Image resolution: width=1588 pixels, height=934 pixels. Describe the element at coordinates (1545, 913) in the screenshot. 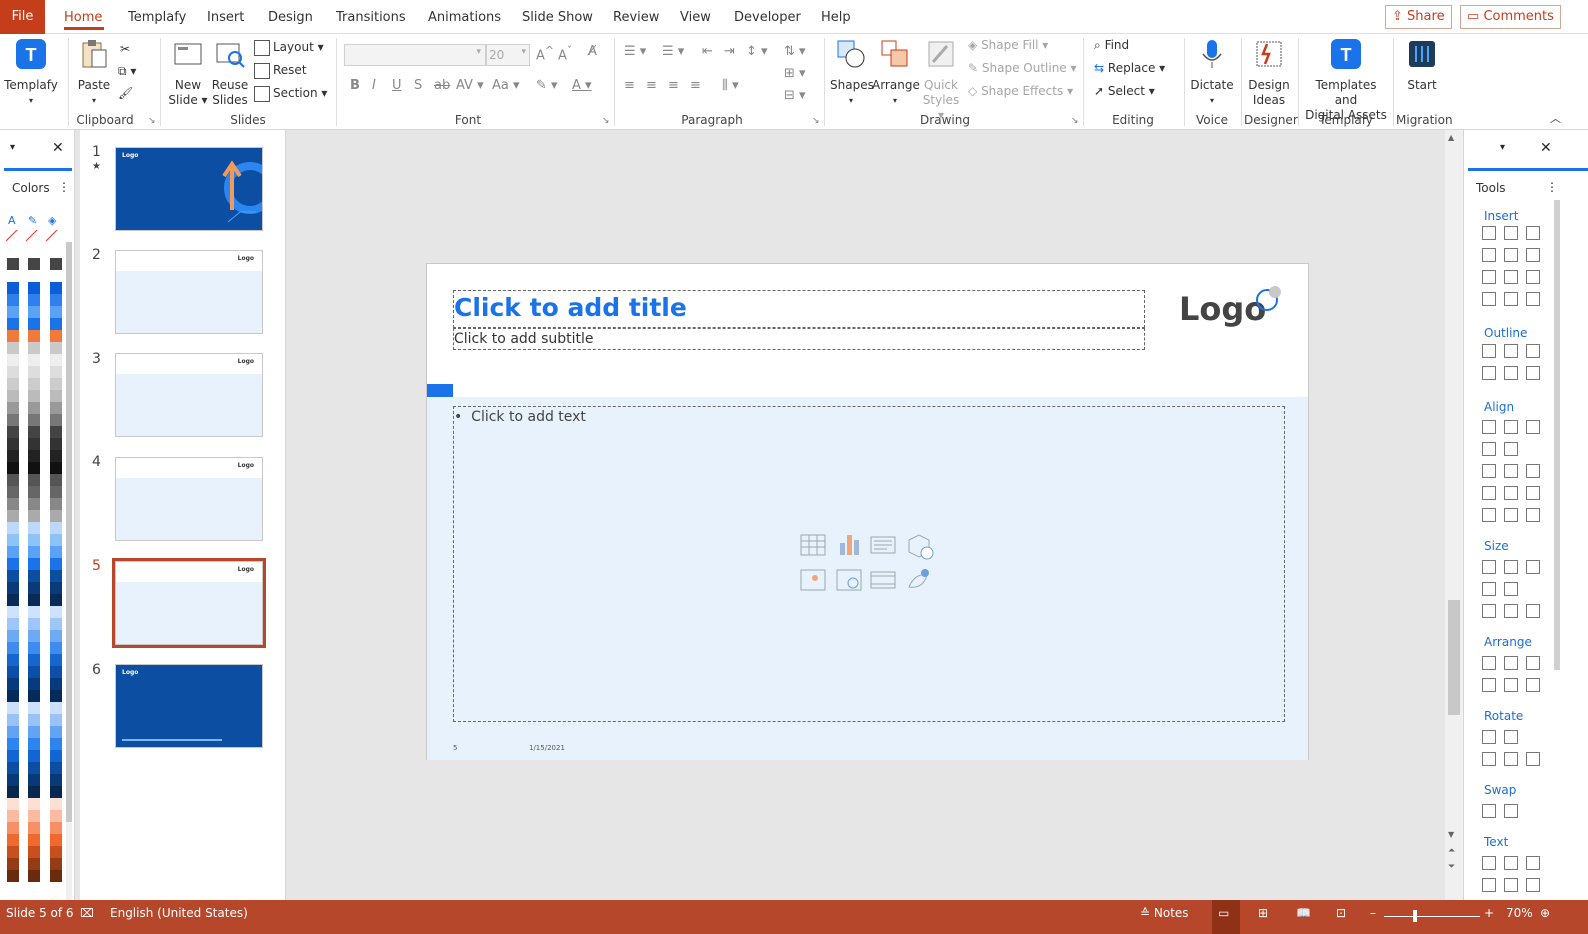

I see `fit-slide-icon: ⊕` at that location.